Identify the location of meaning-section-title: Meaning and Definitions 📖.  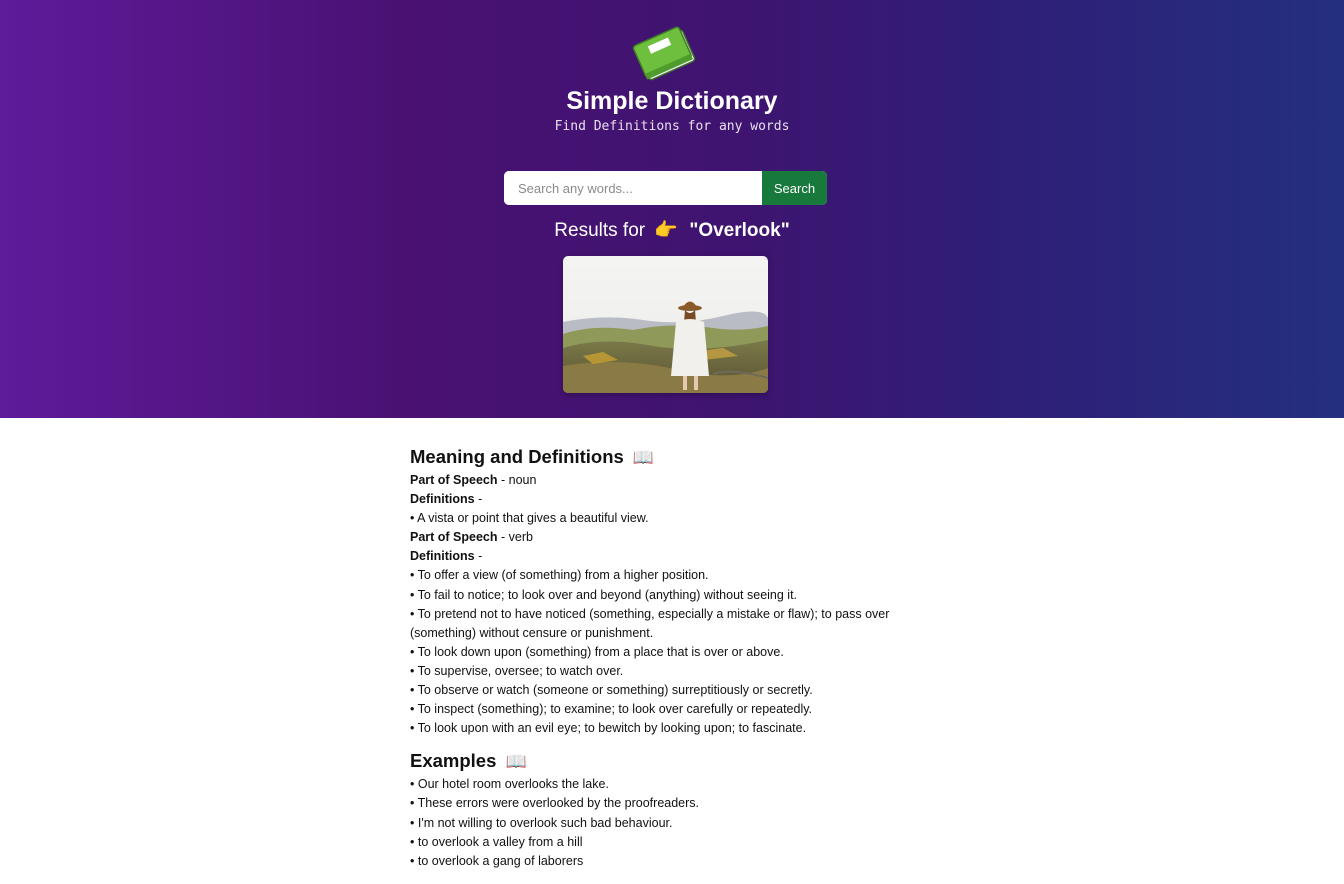
(670, 457).